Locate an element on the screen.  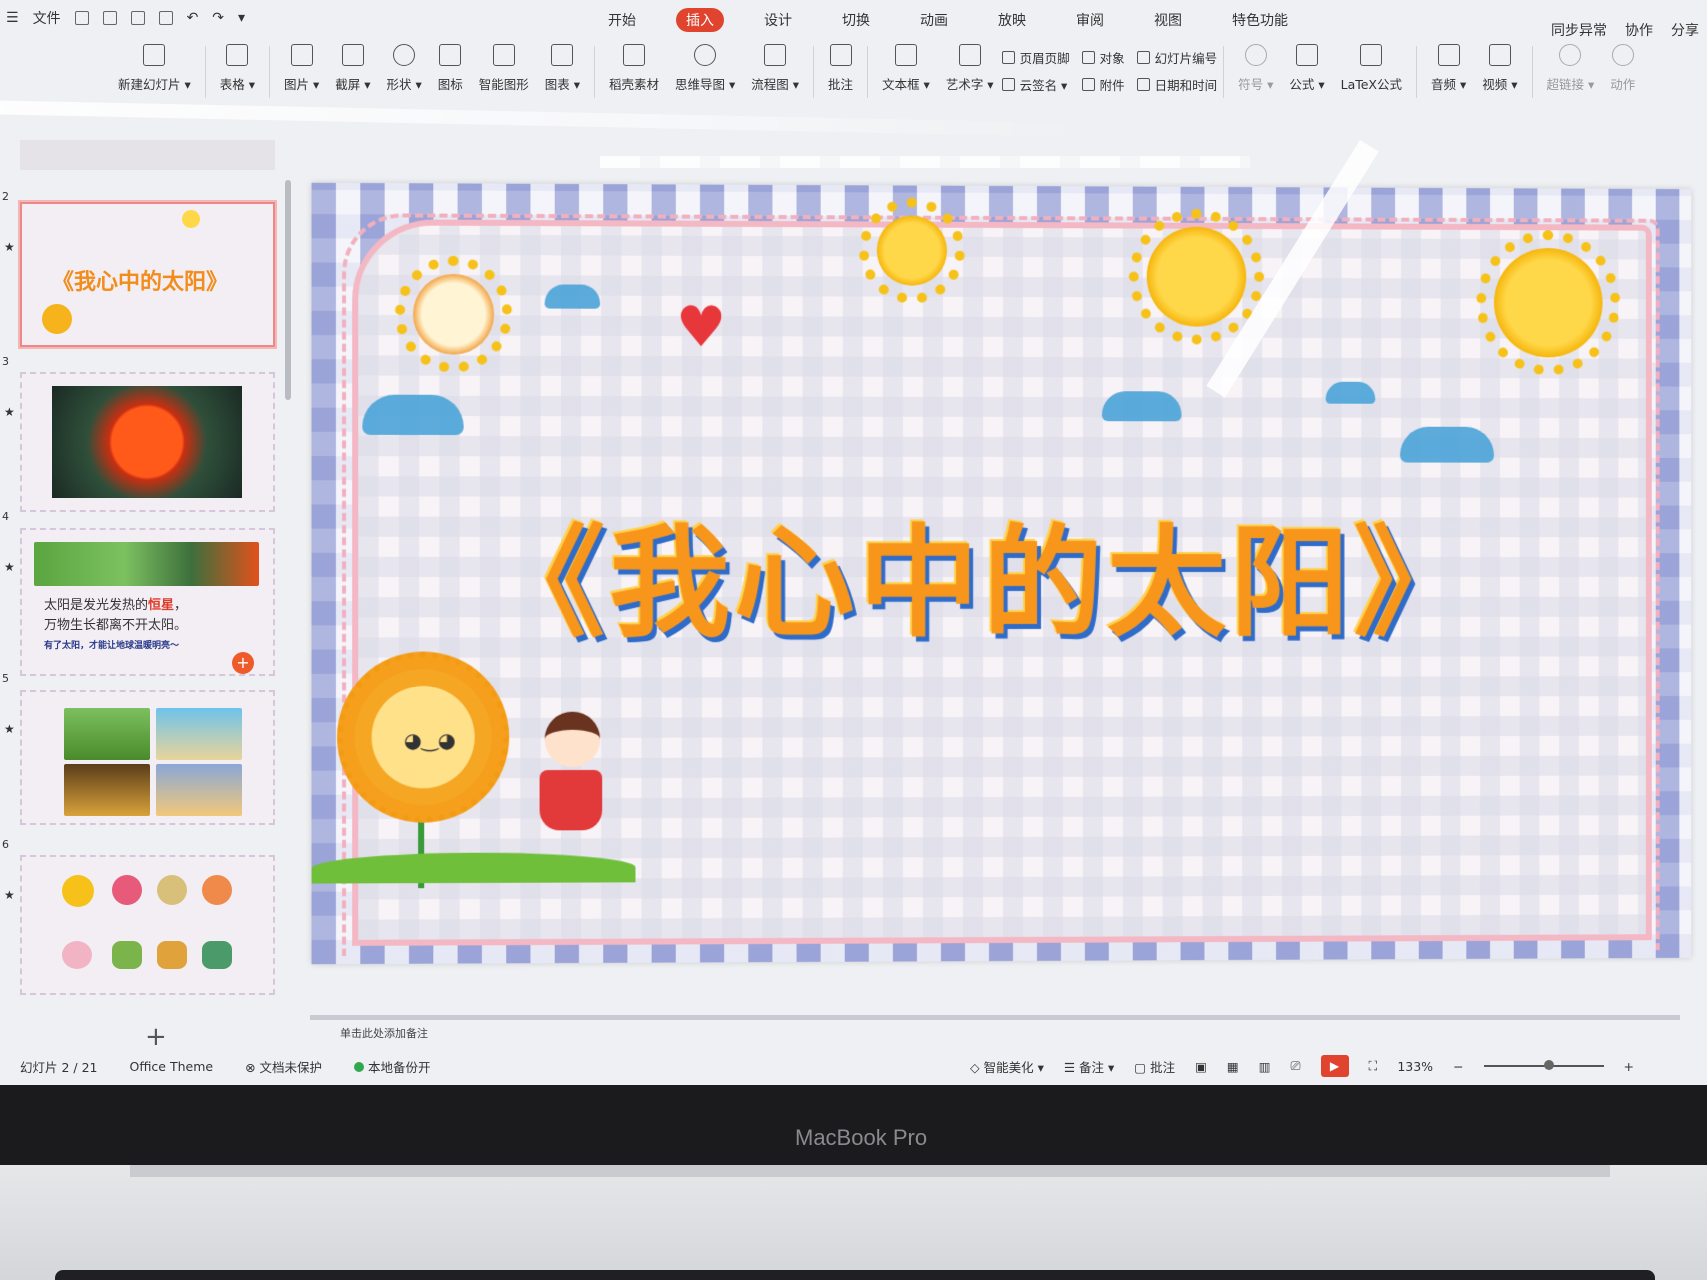
save-icon is located at coordinates (81, 18).